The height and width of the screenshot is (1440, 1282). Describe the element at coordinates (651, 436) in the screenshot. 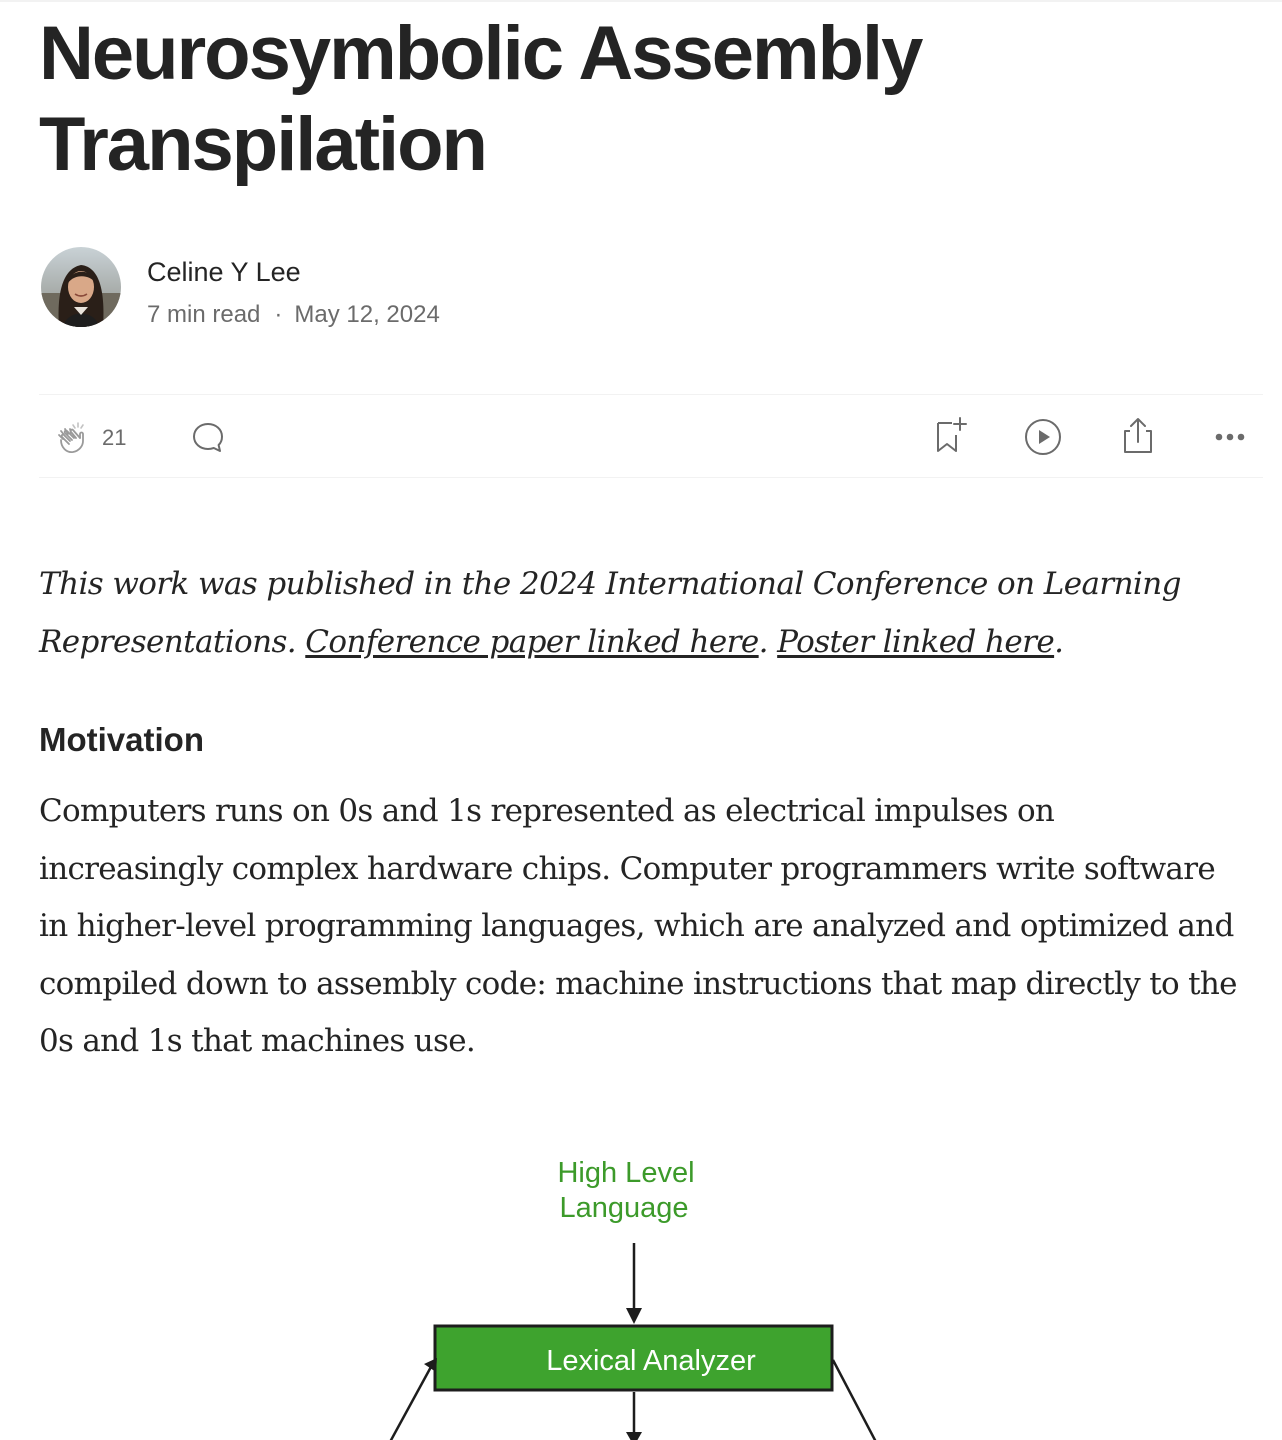

I see `article-action-bar: 21` at that location.